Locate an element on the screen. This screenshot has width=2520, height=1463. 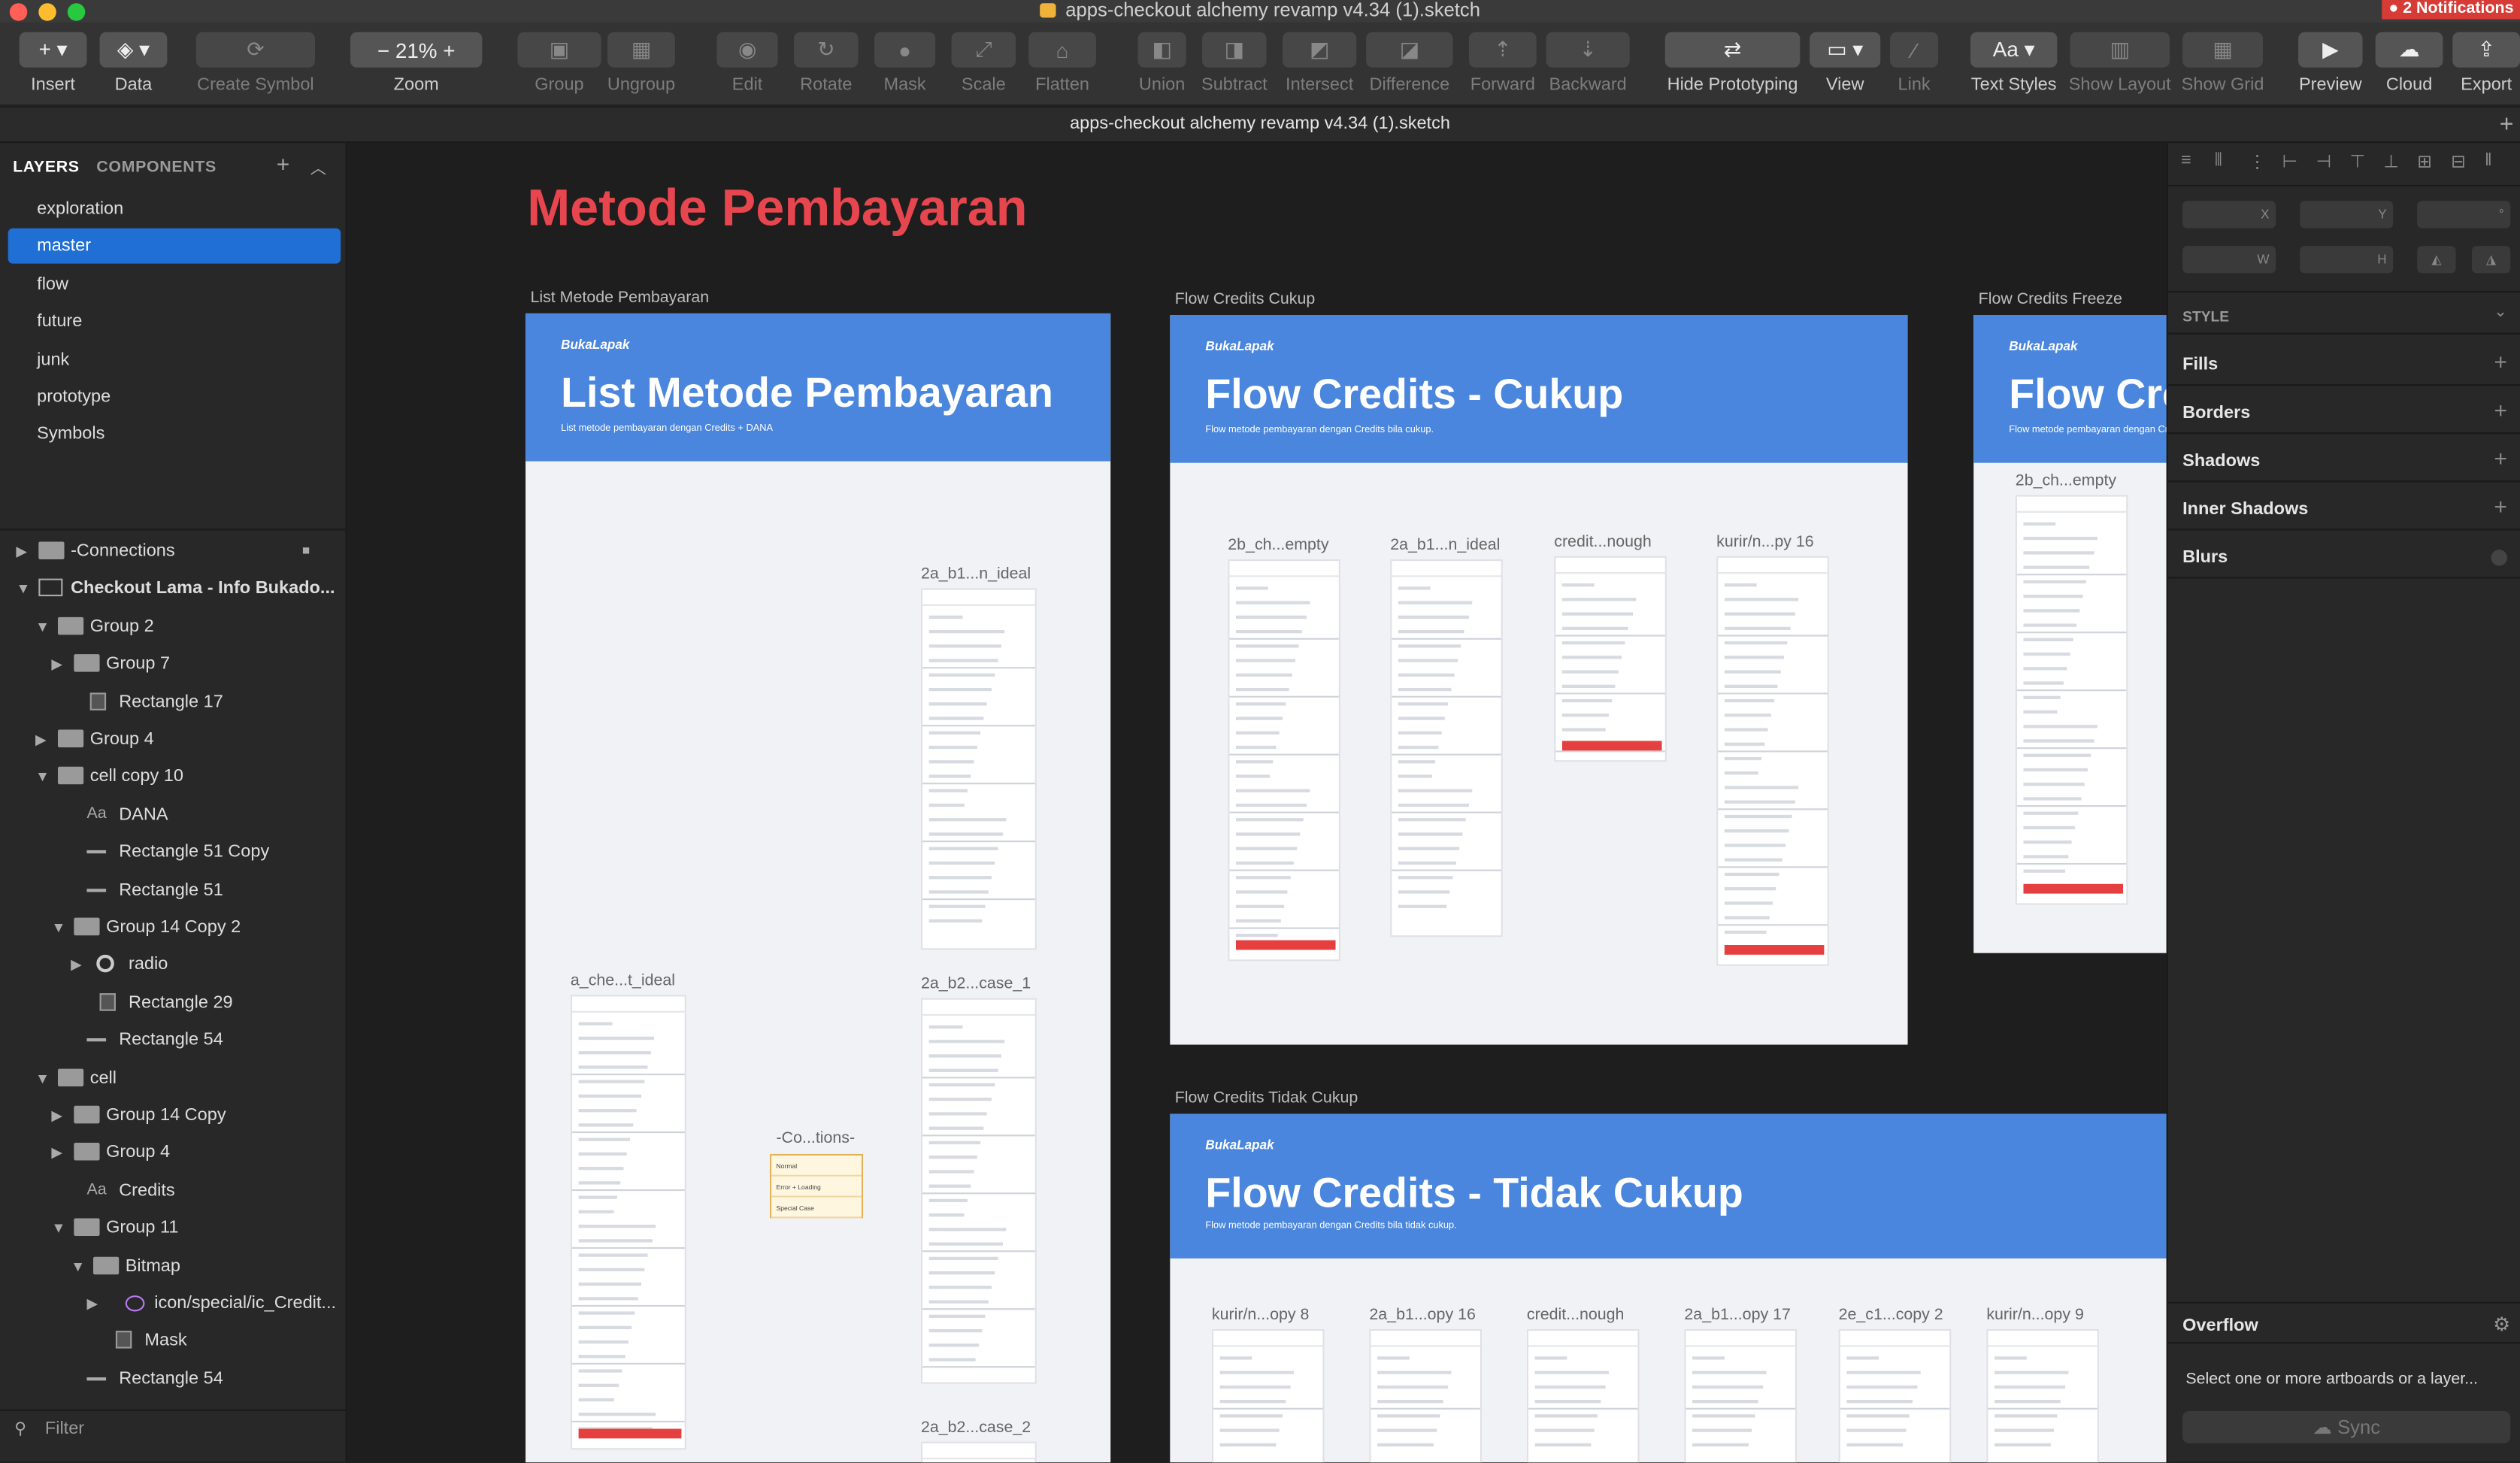
layer-row: ▶ Group 4 is located at coordinates (173, 1153).